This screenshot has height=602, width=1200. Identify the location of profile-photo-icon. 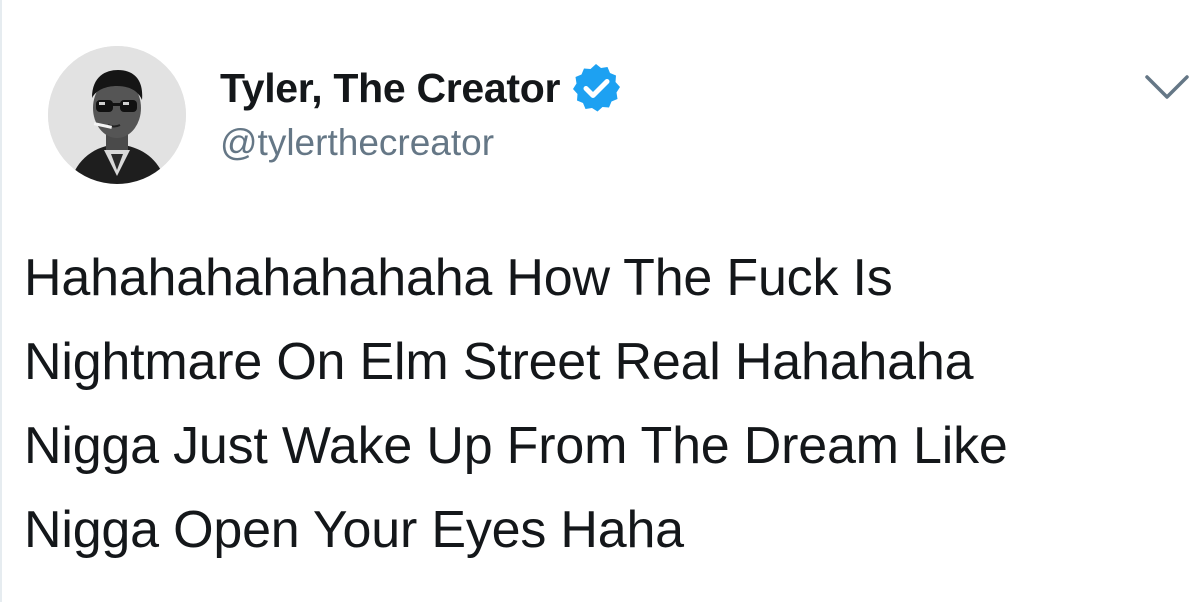
(117, 115).